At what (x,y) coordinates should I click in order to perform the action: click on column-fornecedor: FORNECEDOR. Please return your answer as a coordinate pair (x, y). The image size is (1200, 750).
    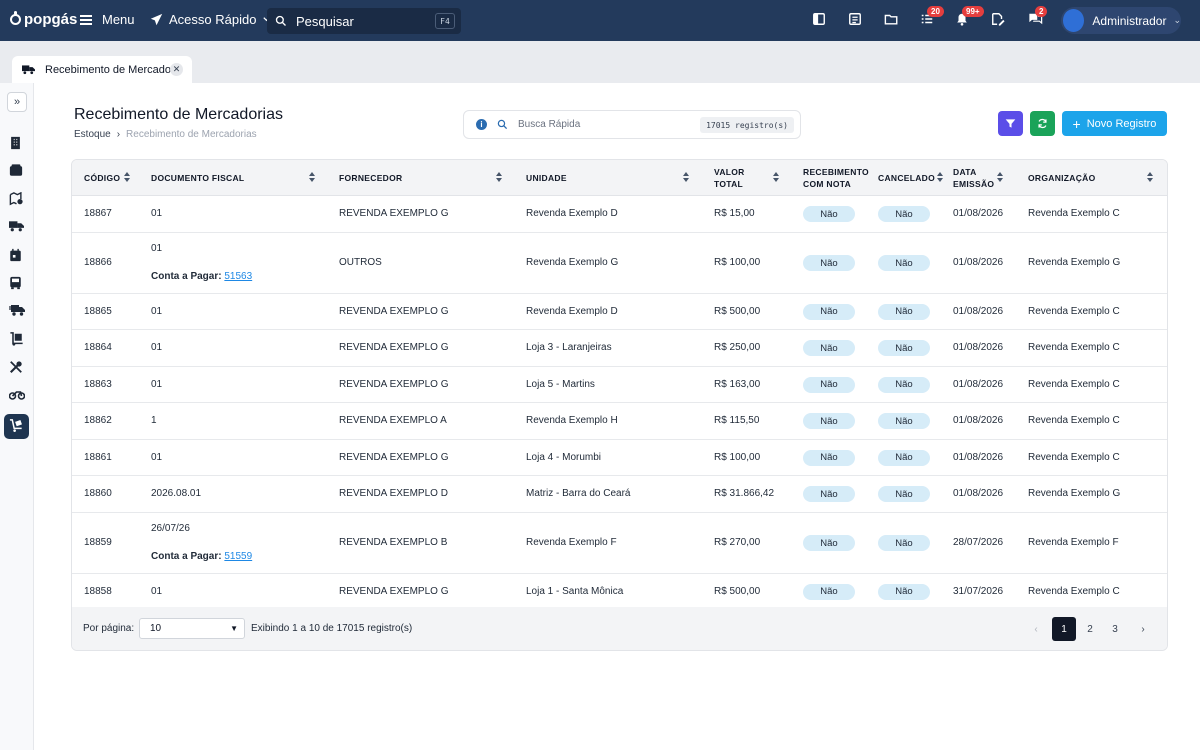
    Looking at the image, I should click on (421, 178).